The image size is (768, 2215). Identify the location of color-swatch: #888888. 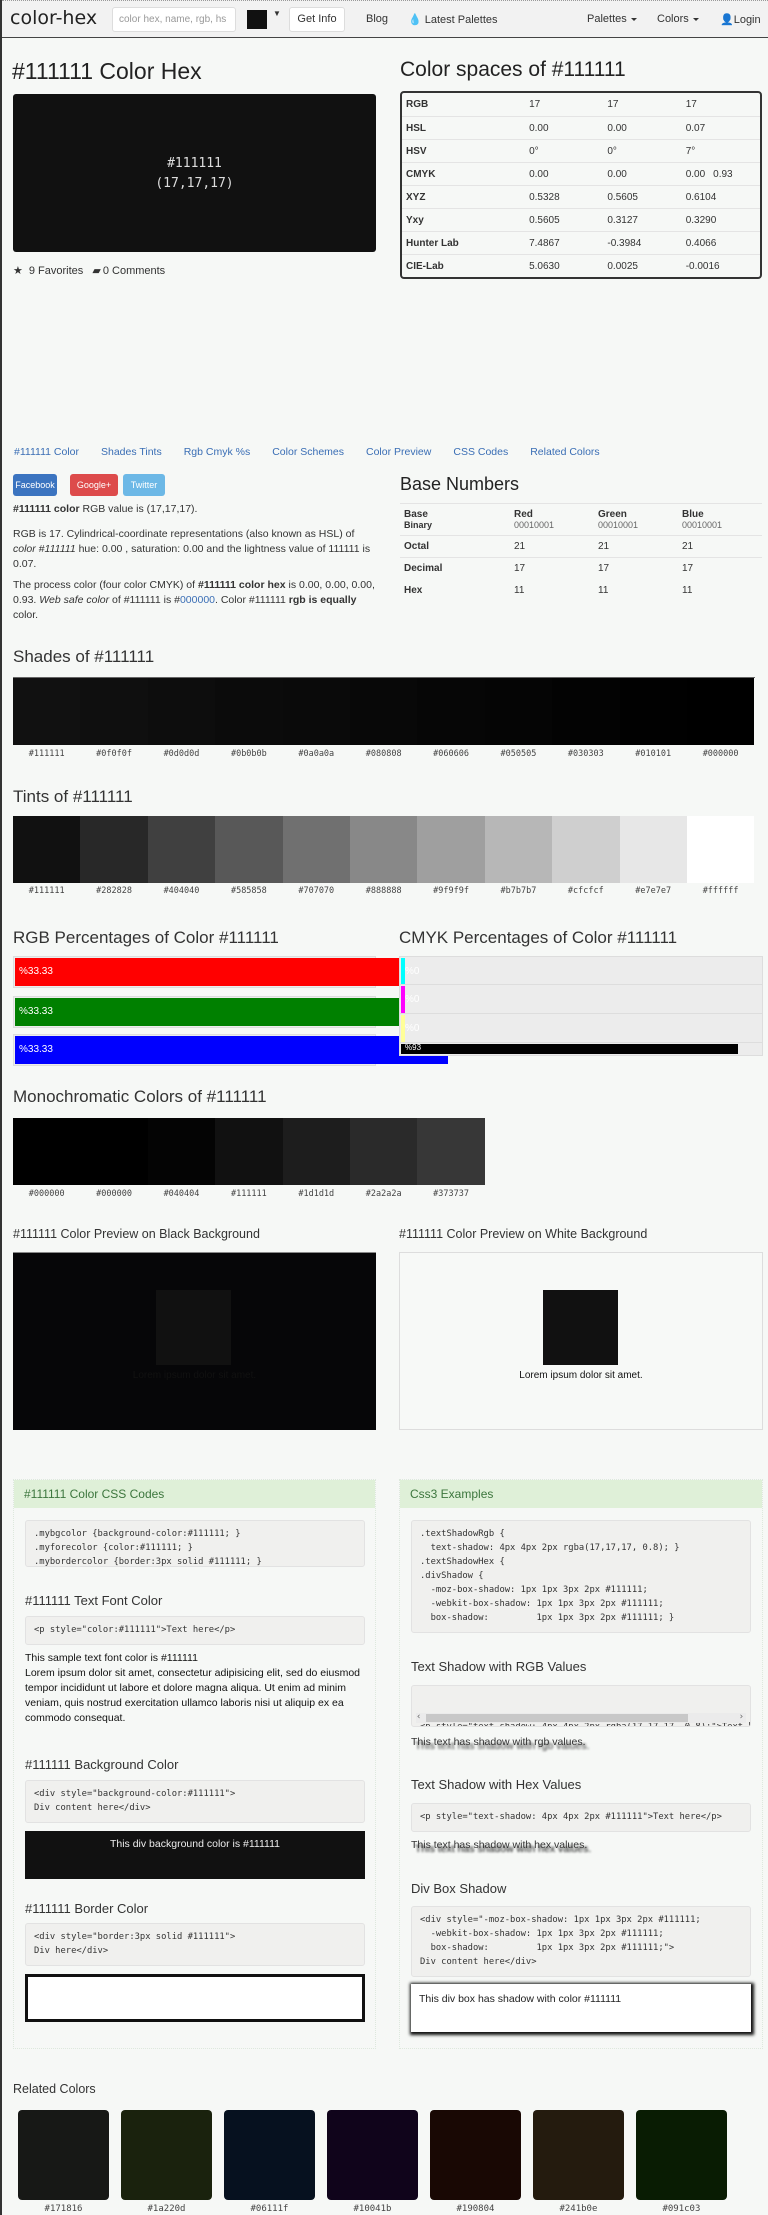
(383, 856).